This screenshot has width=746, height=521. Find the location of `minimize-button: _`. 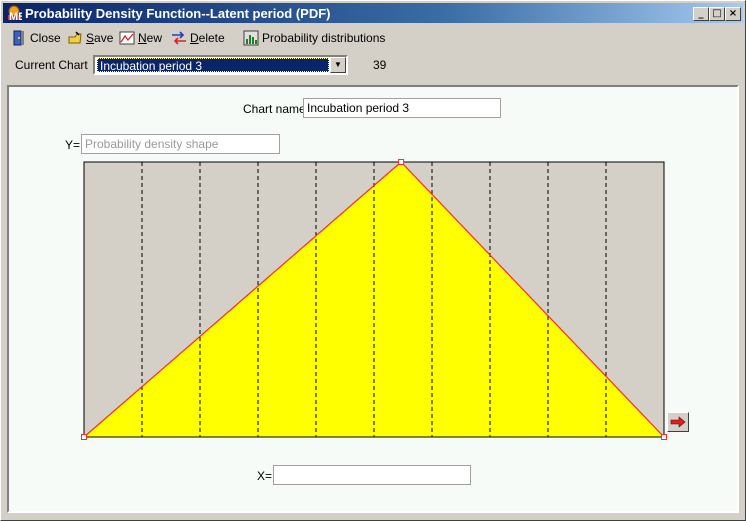

minimize-button: _ is located at coordinates (701, 14).